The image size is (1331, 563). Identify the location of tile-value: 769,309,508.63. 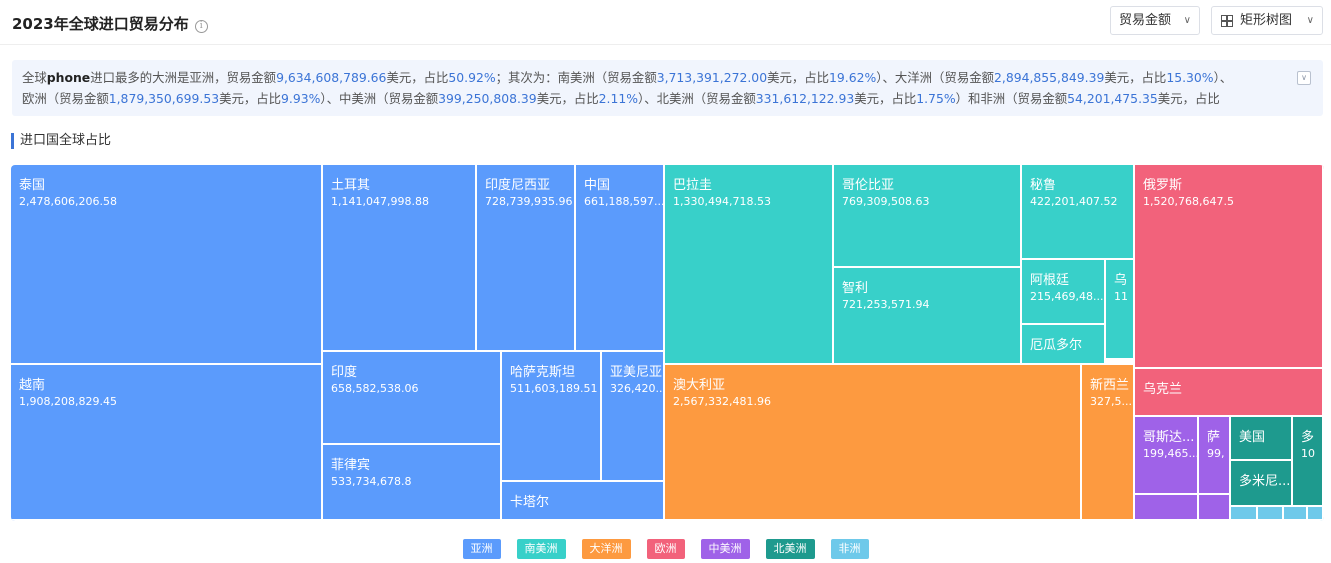
(886, 201).